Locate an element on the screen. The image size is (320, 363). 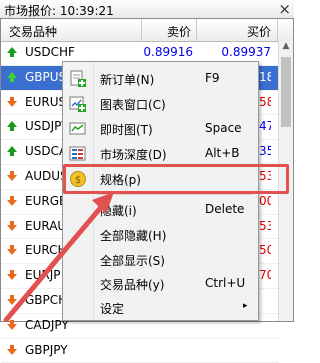
menu-item-shortcut: F9 is located at coordinates (212, 78).